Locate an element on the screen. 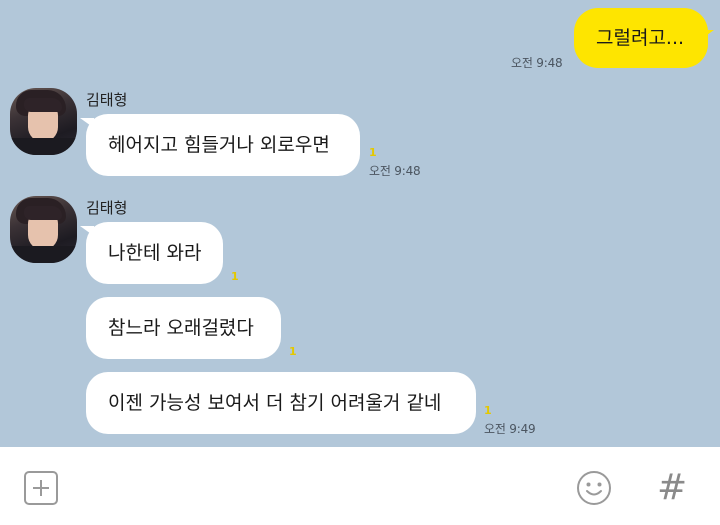  incoming-message-bubble: 헤어지고 힘들거나 외로우면 is located at coordinates (223, 145).